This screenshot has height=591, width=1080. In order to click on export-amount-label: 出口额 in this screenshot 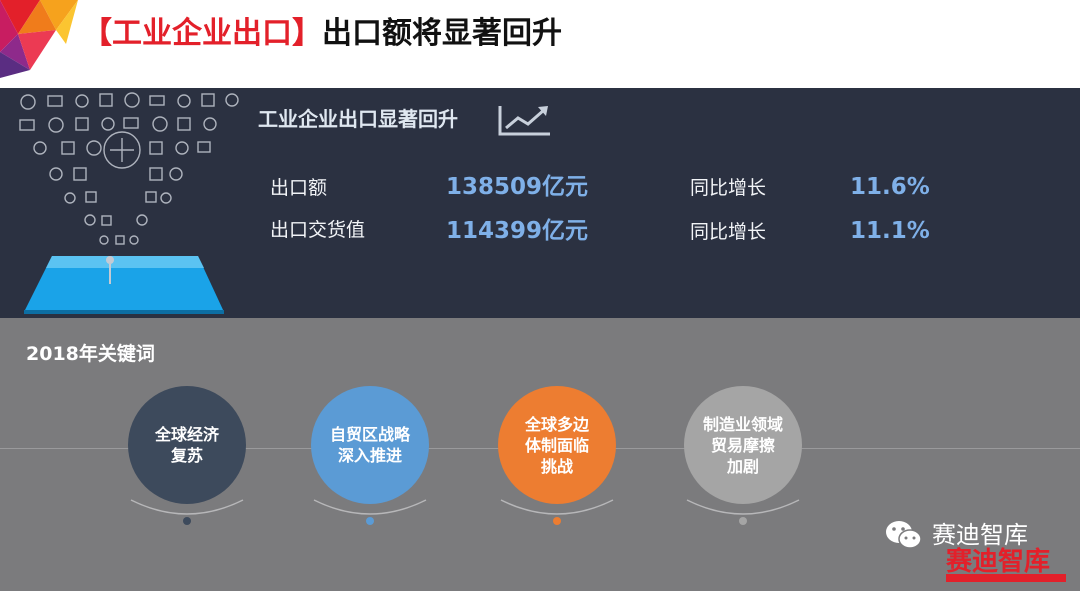, I will do `click(299, 188)`.